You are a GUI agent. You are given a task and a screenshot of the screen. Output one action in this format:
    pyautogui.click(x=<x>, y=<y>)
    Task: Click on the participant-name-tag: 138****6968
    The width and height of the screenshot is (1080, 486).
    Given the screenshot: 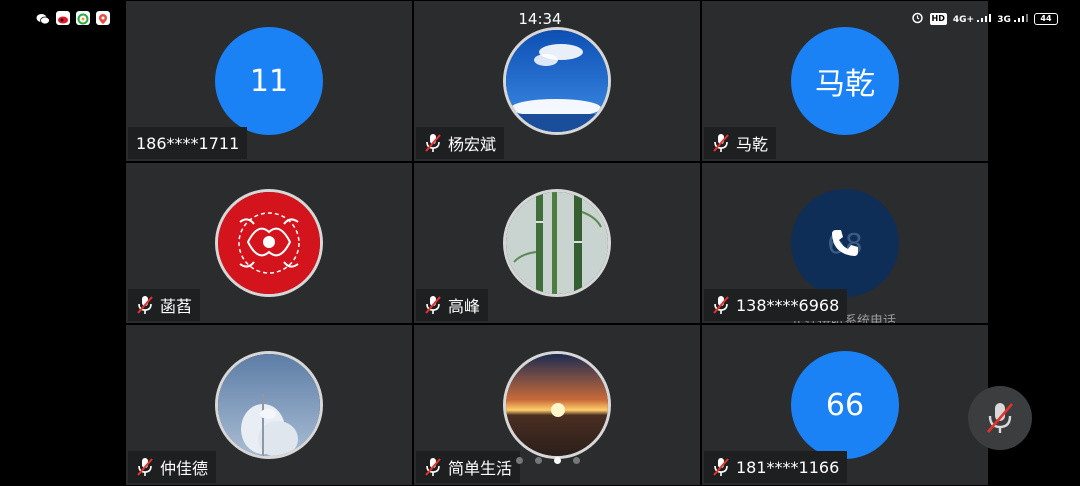 What is the action you would take?
    pyautogui.click(x=776, y=305)
    